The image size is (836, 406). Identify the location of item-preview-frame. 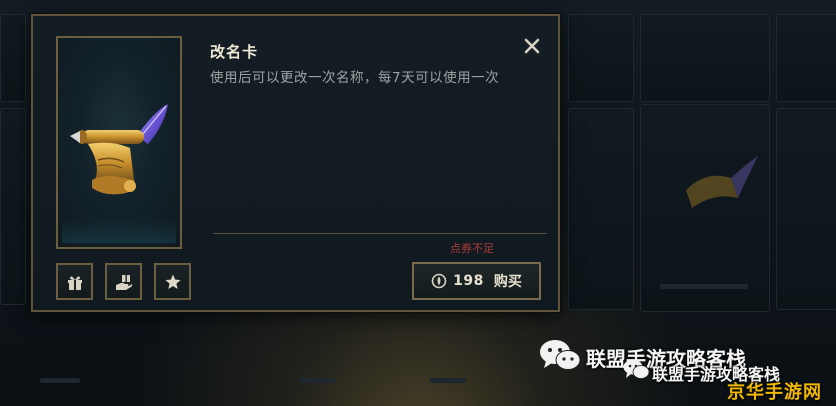
(119, 142).